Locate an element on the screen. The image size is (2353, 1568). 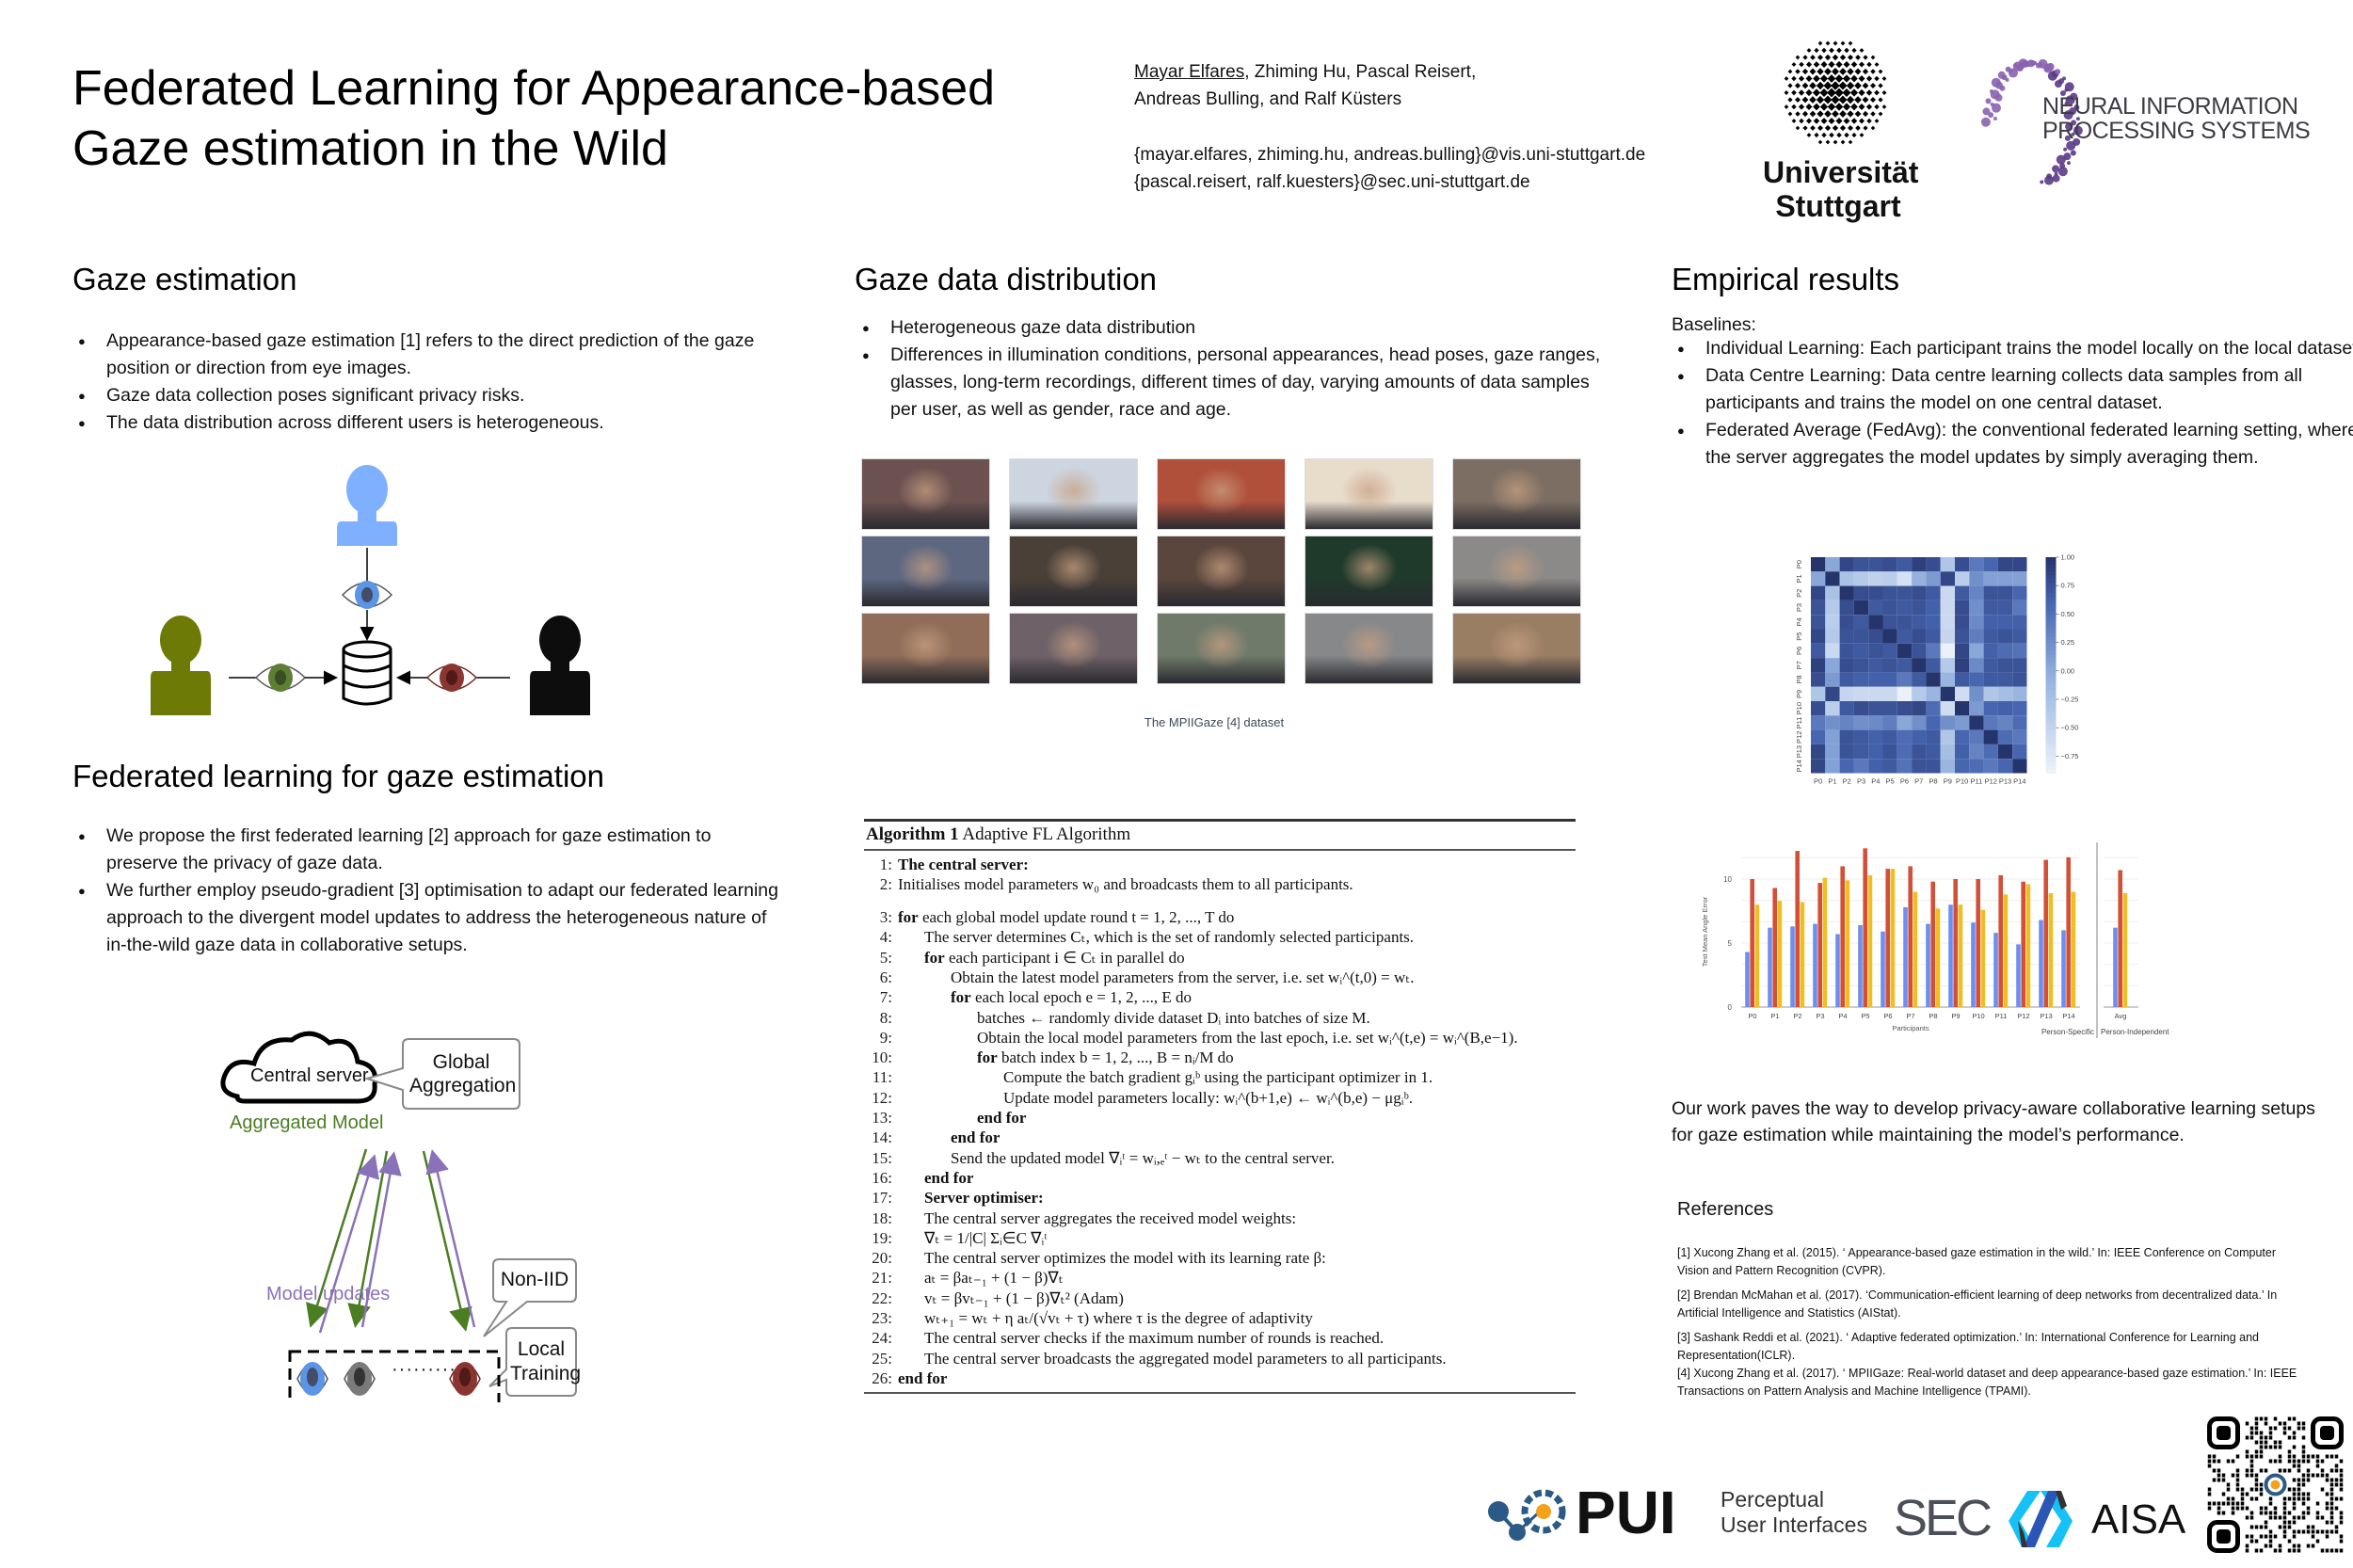
qr-code is located at coordinates (2276, 1484).